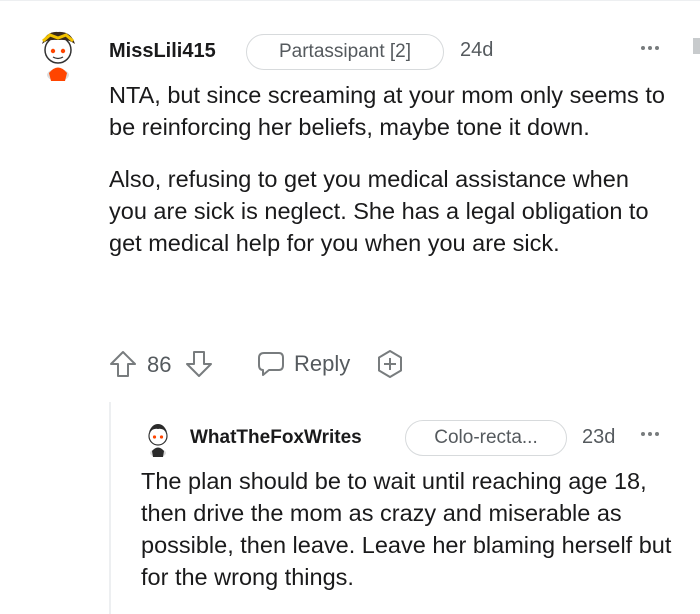 The height and width of the screenshot is (614, 700). I want to click on award-plus-icon, so click(390, 364).